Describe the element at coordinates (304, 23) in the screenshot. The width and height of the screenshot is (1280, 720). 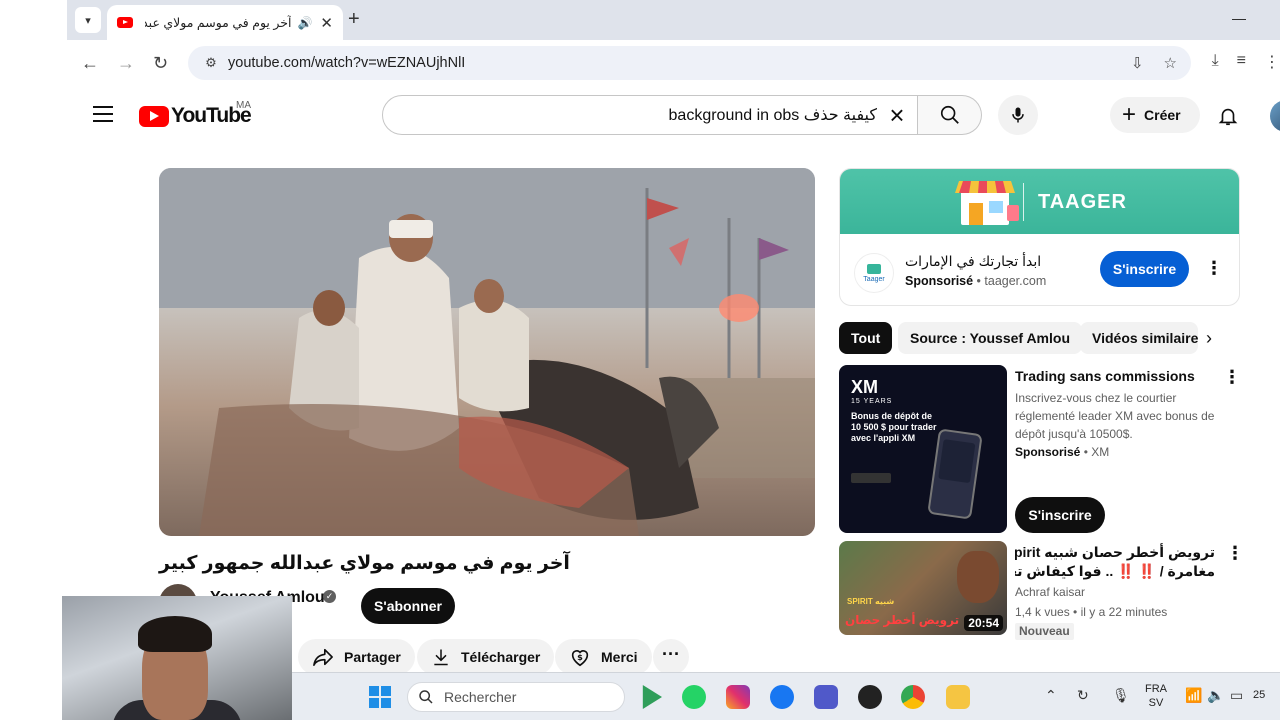
I see `speaker-icon: 🔊` at that location.